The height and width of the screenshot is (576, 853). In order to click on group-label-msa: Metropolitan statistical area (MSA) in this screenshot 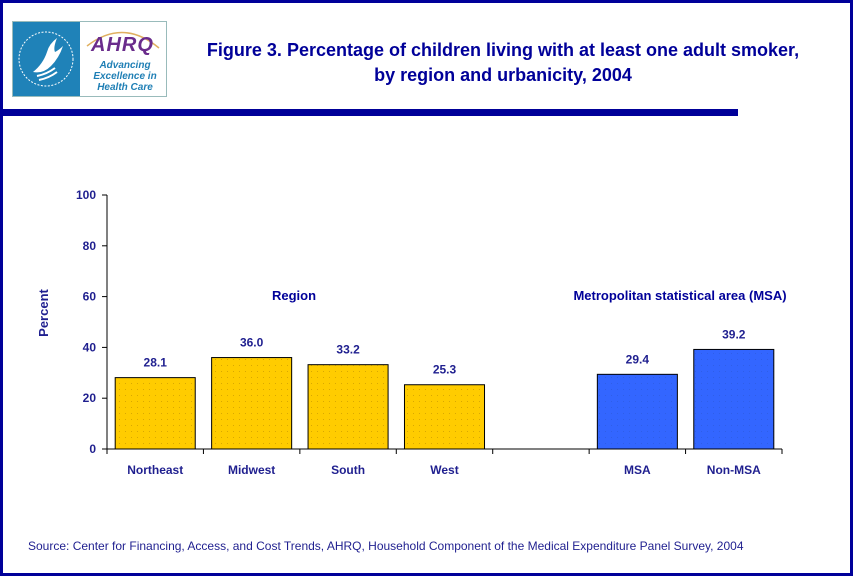, I will do `click(679, 295)`.